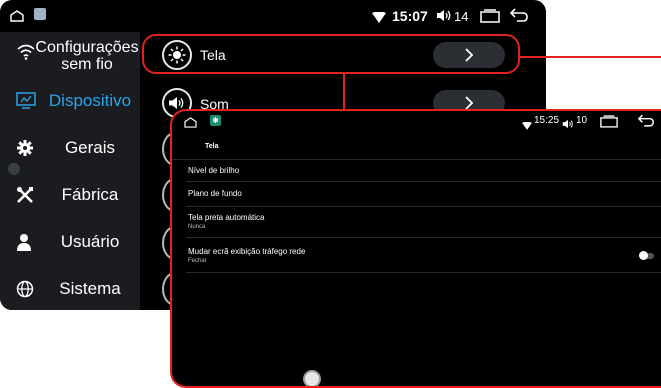 The image size is (661, 388). What do you see at coordinates (26, 54) in the screenshot?
I see `wifi-icon` at bounding box center [26, 54].